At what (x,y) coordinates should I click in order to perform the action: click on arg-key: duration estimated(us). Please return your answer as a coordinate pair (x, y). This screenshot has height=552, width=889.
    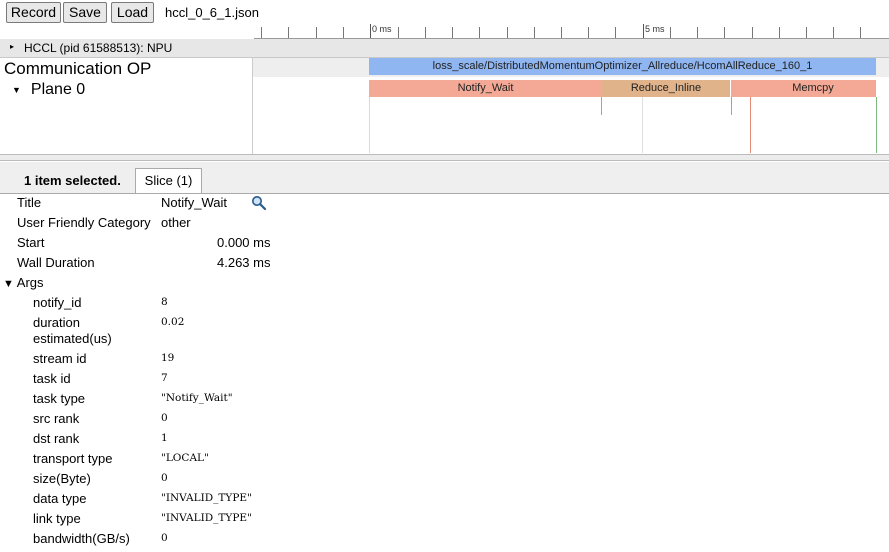
    Looking at the image, I should click on (72, 330).